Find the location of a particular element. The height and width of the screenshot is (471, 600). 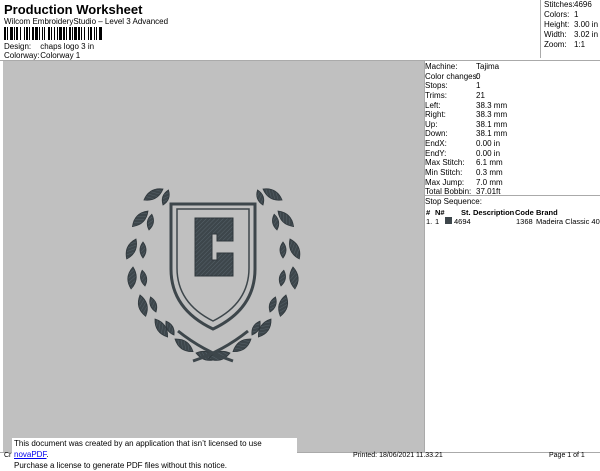

printed-date: Printed: 18/06/2021 11.33.21 is located at coordinates (398, 455).